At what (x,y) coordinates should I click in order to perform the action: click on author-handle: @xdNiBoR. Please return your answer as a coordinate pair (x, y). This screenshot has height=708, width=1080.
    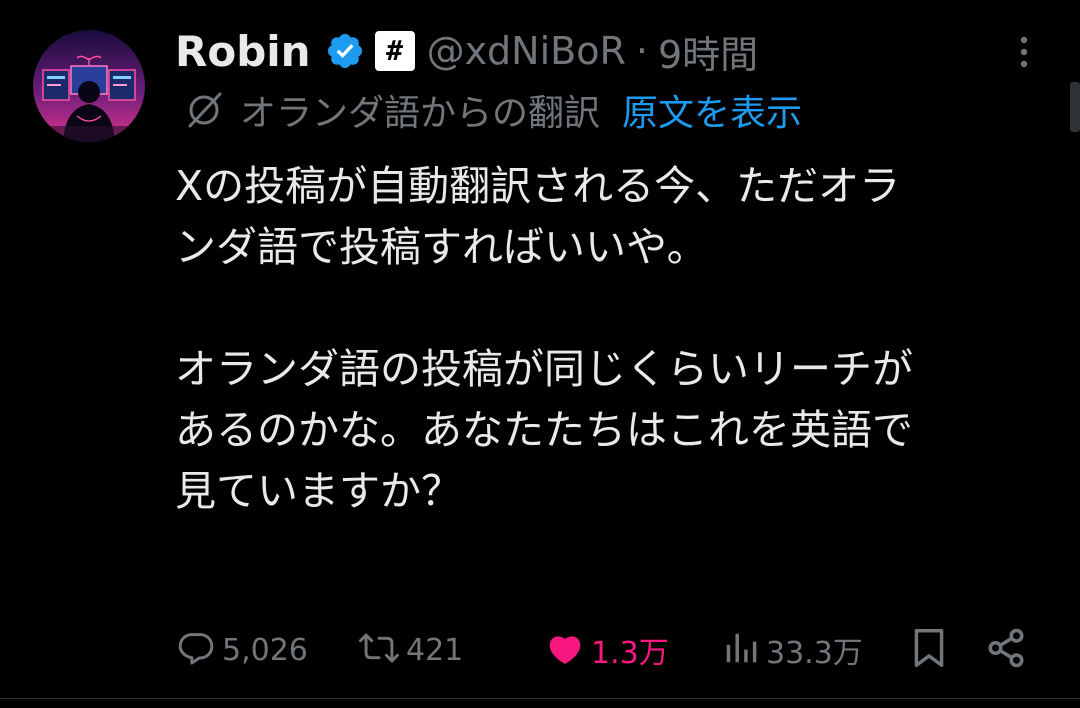
    Looking at the image, I should click on (526, 51).